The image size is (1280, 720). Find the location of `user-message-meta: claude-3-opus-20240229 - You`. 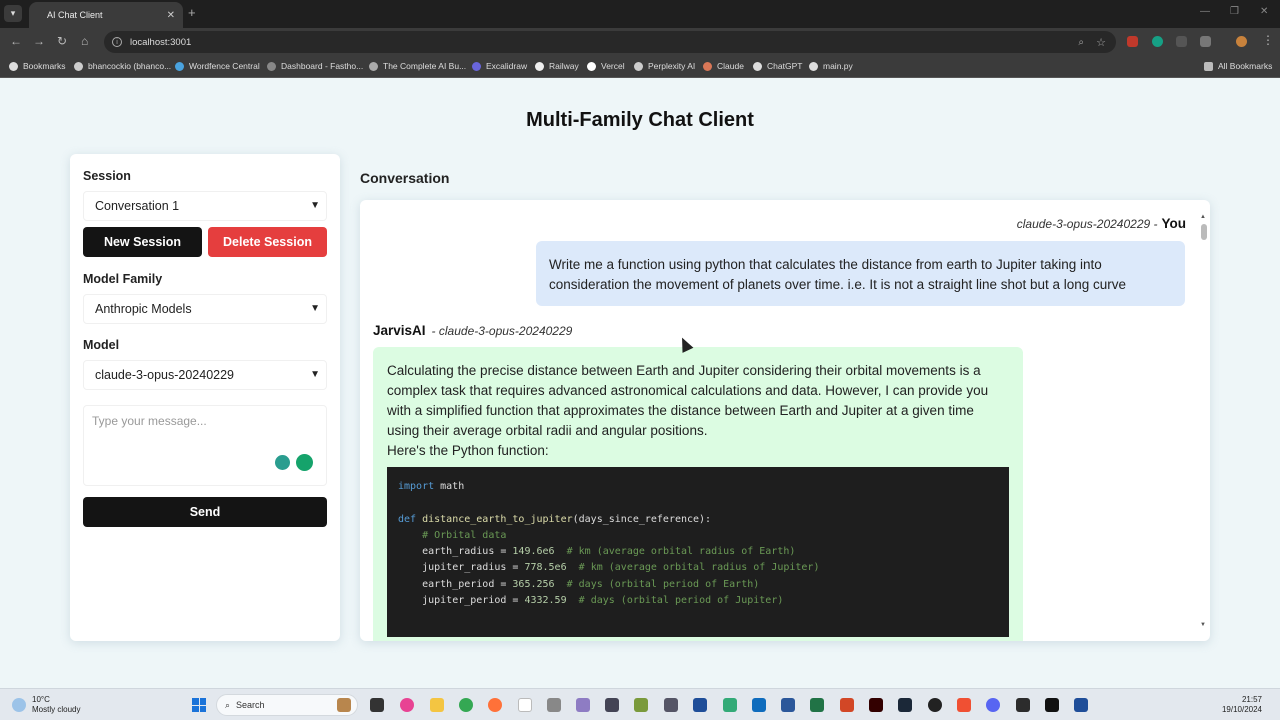

user-message-meta: claude-3-opus-20240229 - You is located at coordinates (1101, 223).